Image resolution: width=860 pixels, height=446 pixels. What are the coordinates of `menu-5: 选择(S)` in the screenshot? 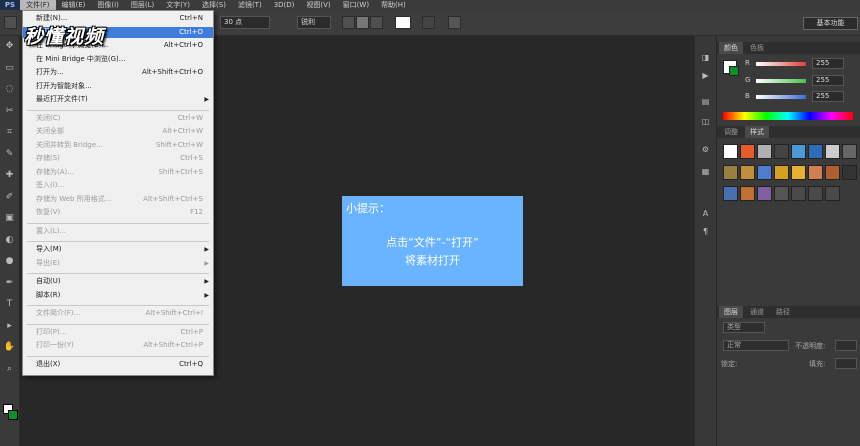 It's located at (214, 5).